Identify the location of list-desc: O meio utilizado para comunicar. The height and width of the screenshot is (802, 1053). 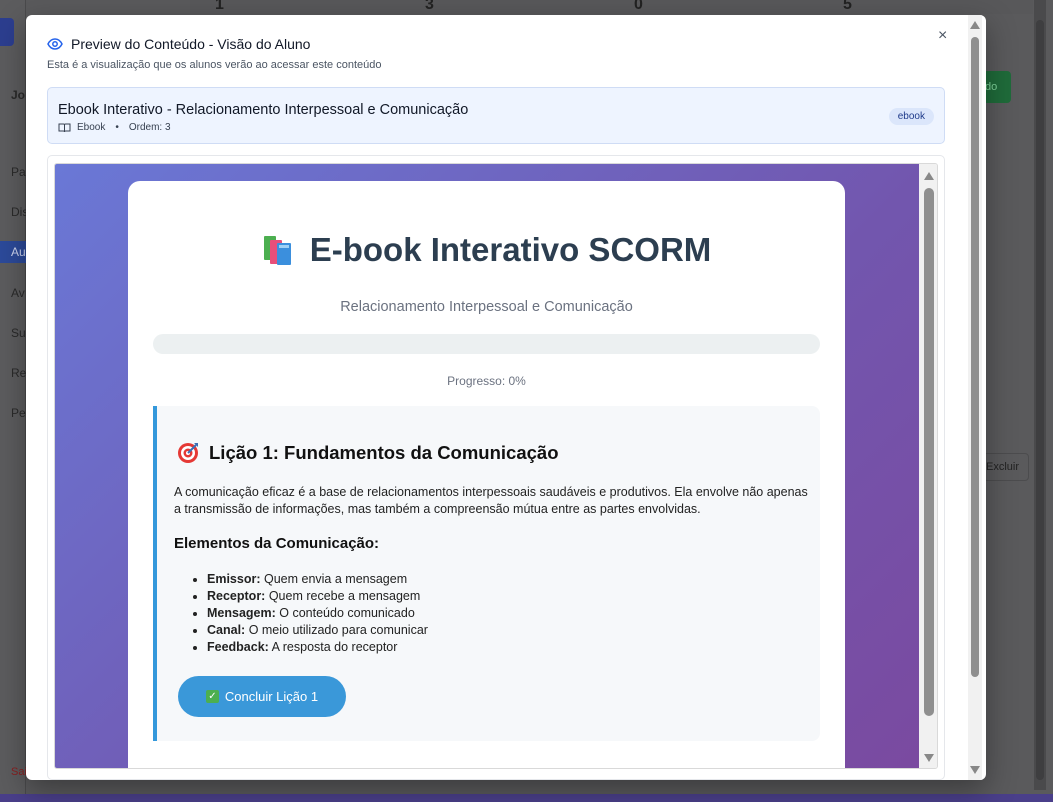
(338, 630).